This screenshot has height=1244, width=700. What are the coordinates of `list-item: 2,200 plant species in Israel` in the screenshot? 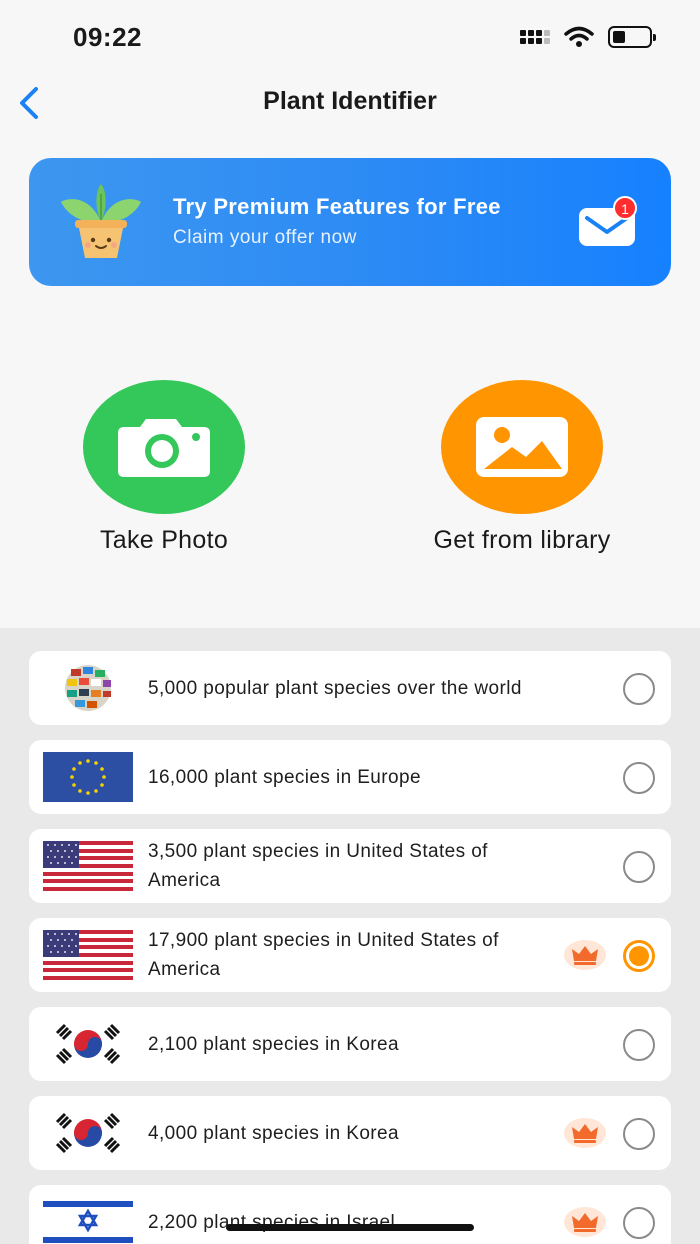 It's located at (350, 1214).